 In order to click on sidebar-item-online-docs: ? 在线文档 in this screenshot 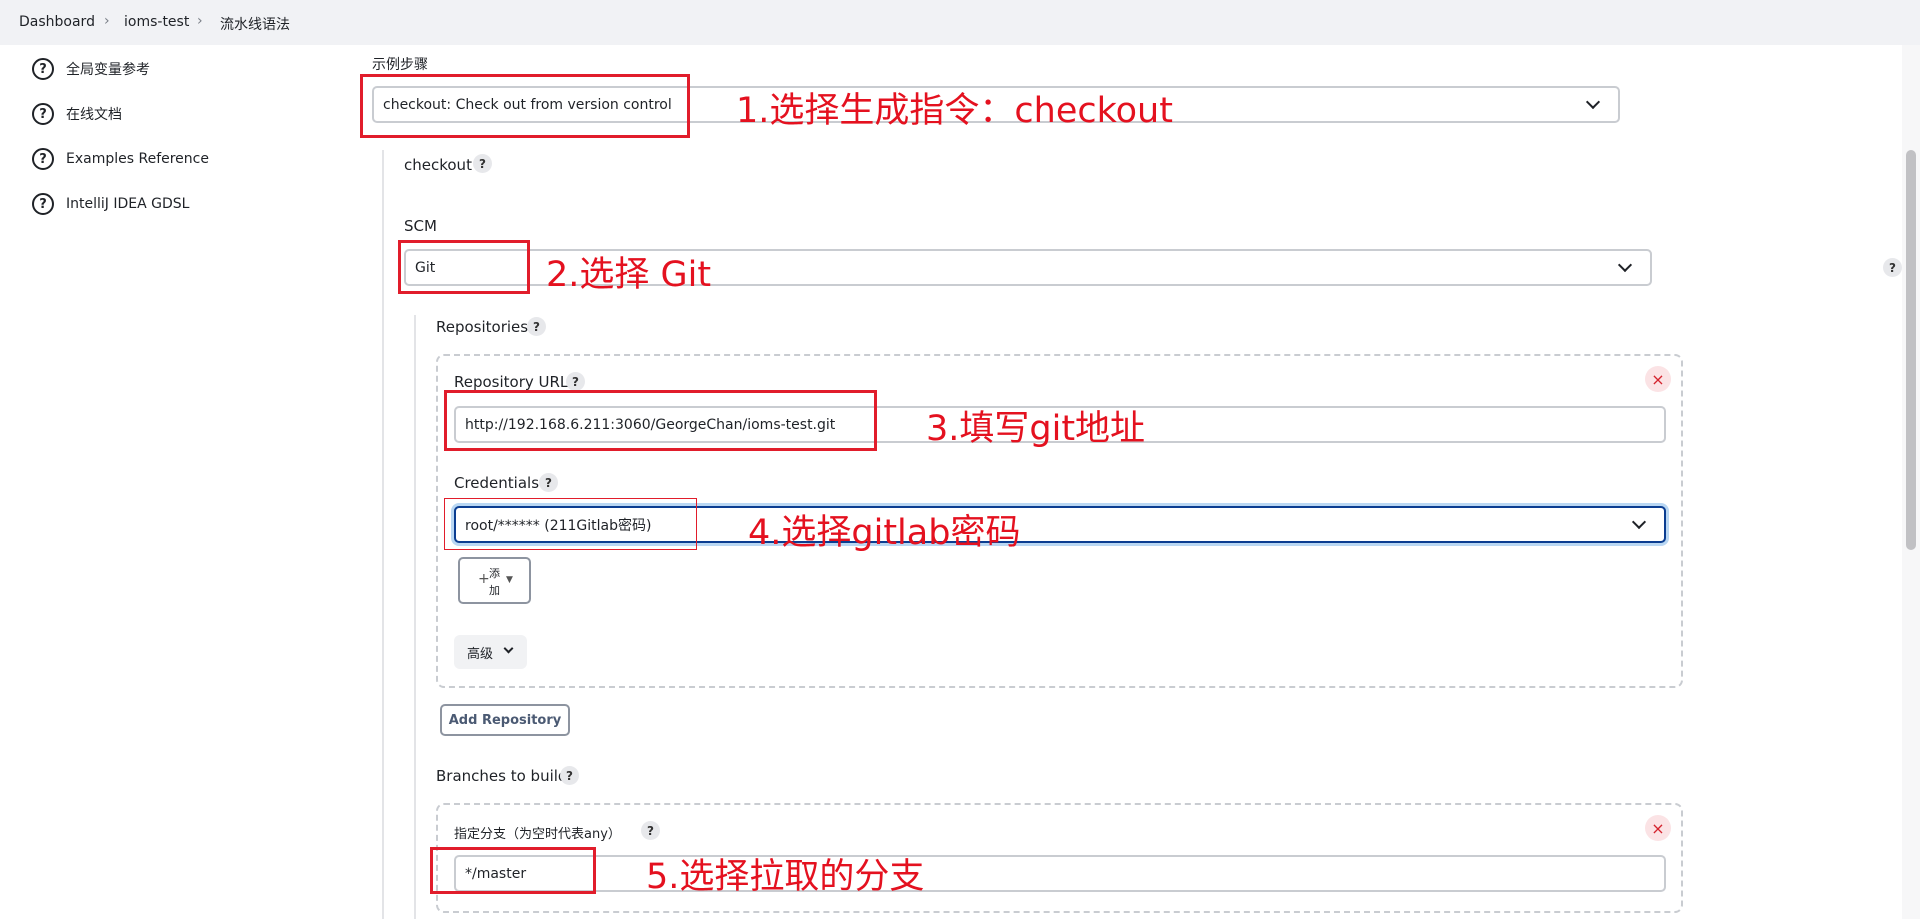, I will do `click(77, 114)`.